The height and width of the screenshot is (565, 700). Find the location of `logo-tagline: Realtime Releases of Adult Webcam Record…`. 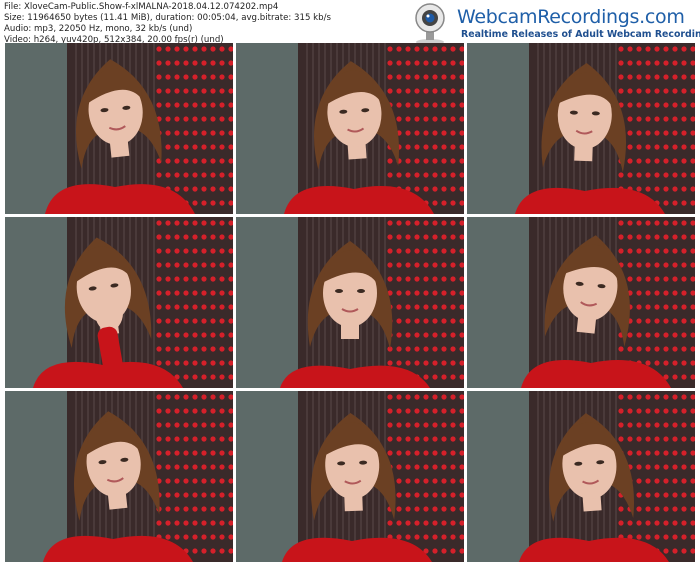

logo-tagline: Realtime Releases of Adult Webcam Record… is located at coordinates (580, 34).